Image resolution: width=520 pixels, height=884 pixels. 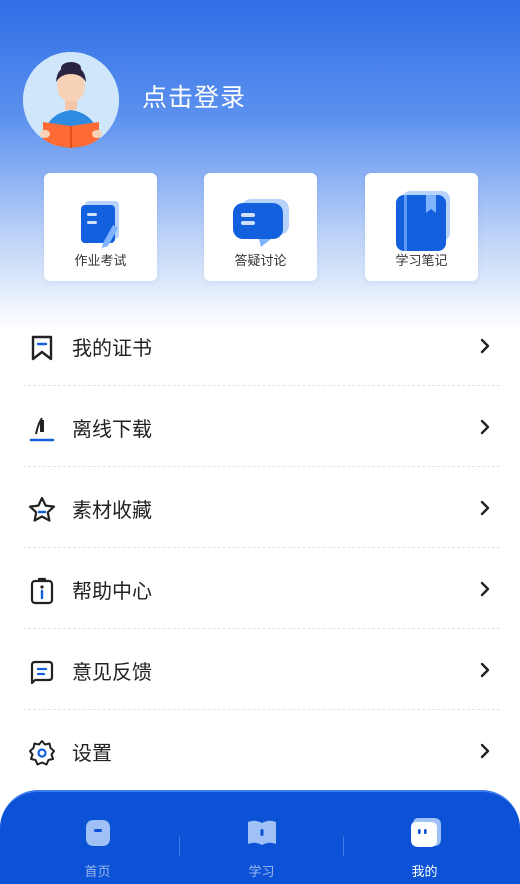 I want to click on avatar-illustration-icon, so click(x=71, y=100).